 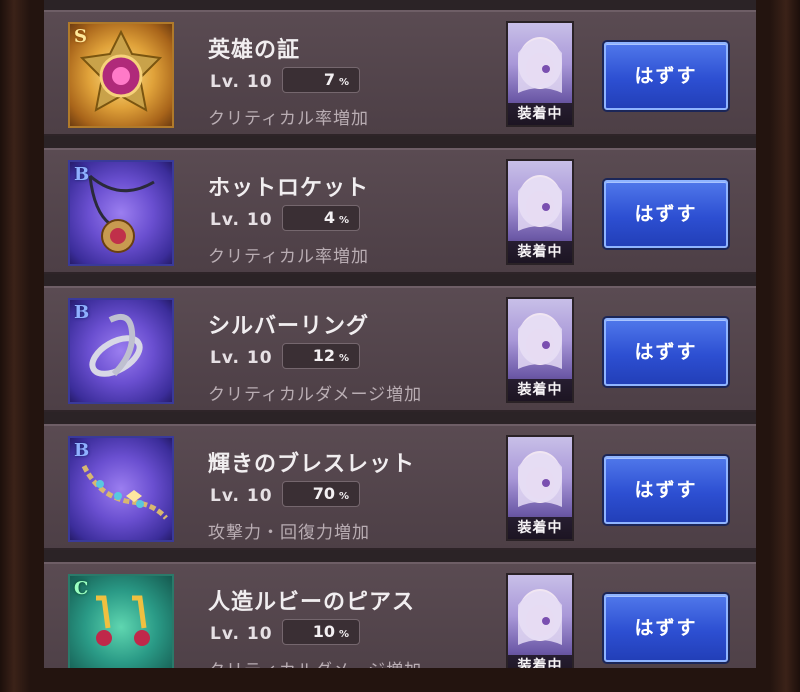 I want to click on silver-ring-icon: B, so click(x=121, y=351).